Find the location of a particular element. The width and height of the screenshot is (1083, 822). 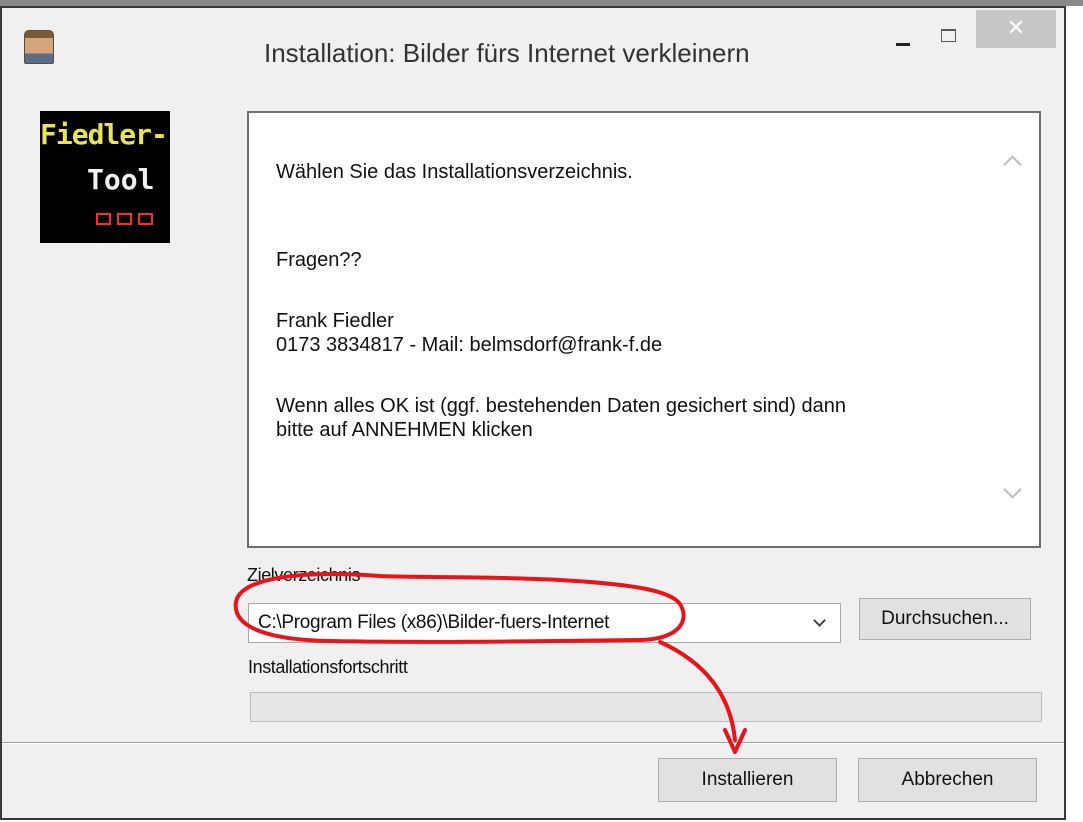

annotation-ellipse is located at coordinates (459, 608).